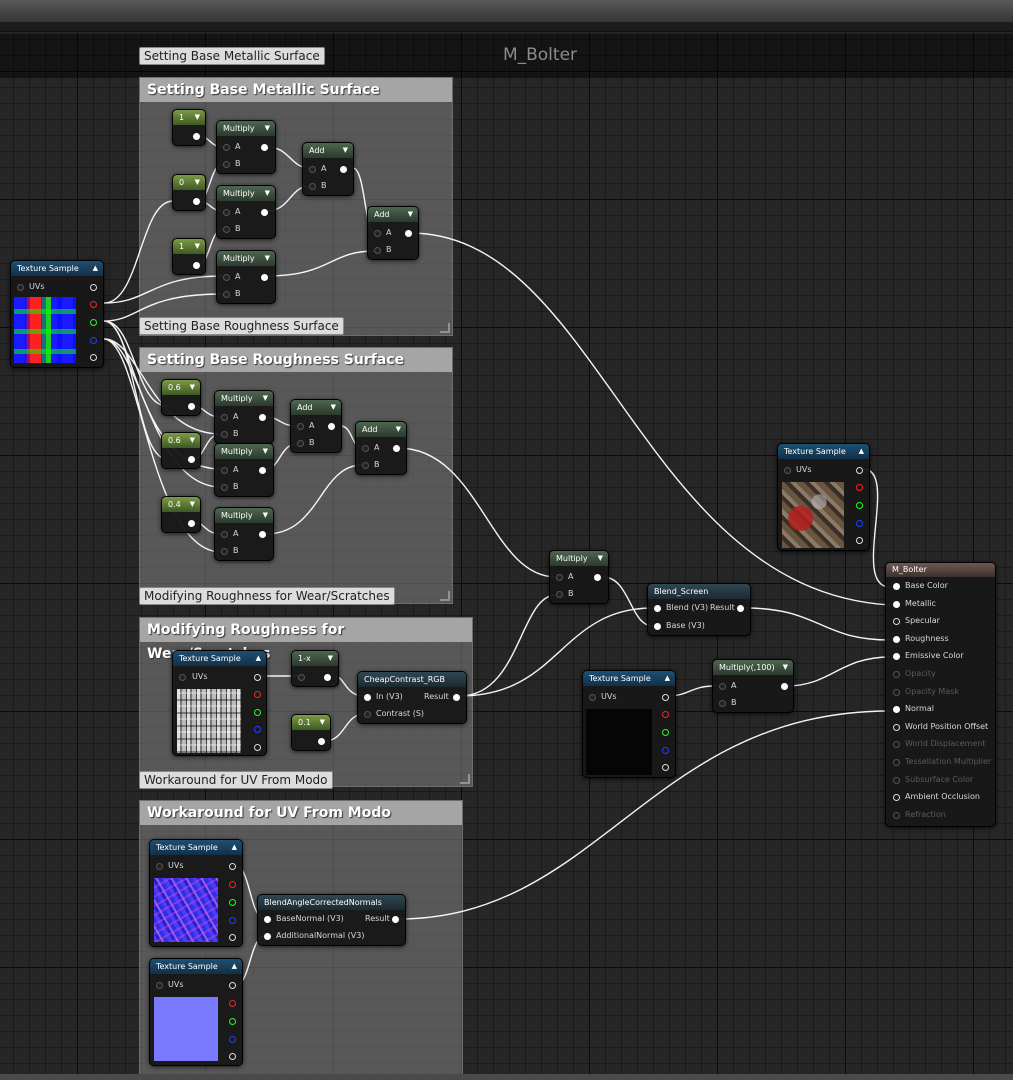  What do you see at coordinates (328, 150) in the screenshot?
I see `node-header: Add ▼` at bounding box center [328, 150].